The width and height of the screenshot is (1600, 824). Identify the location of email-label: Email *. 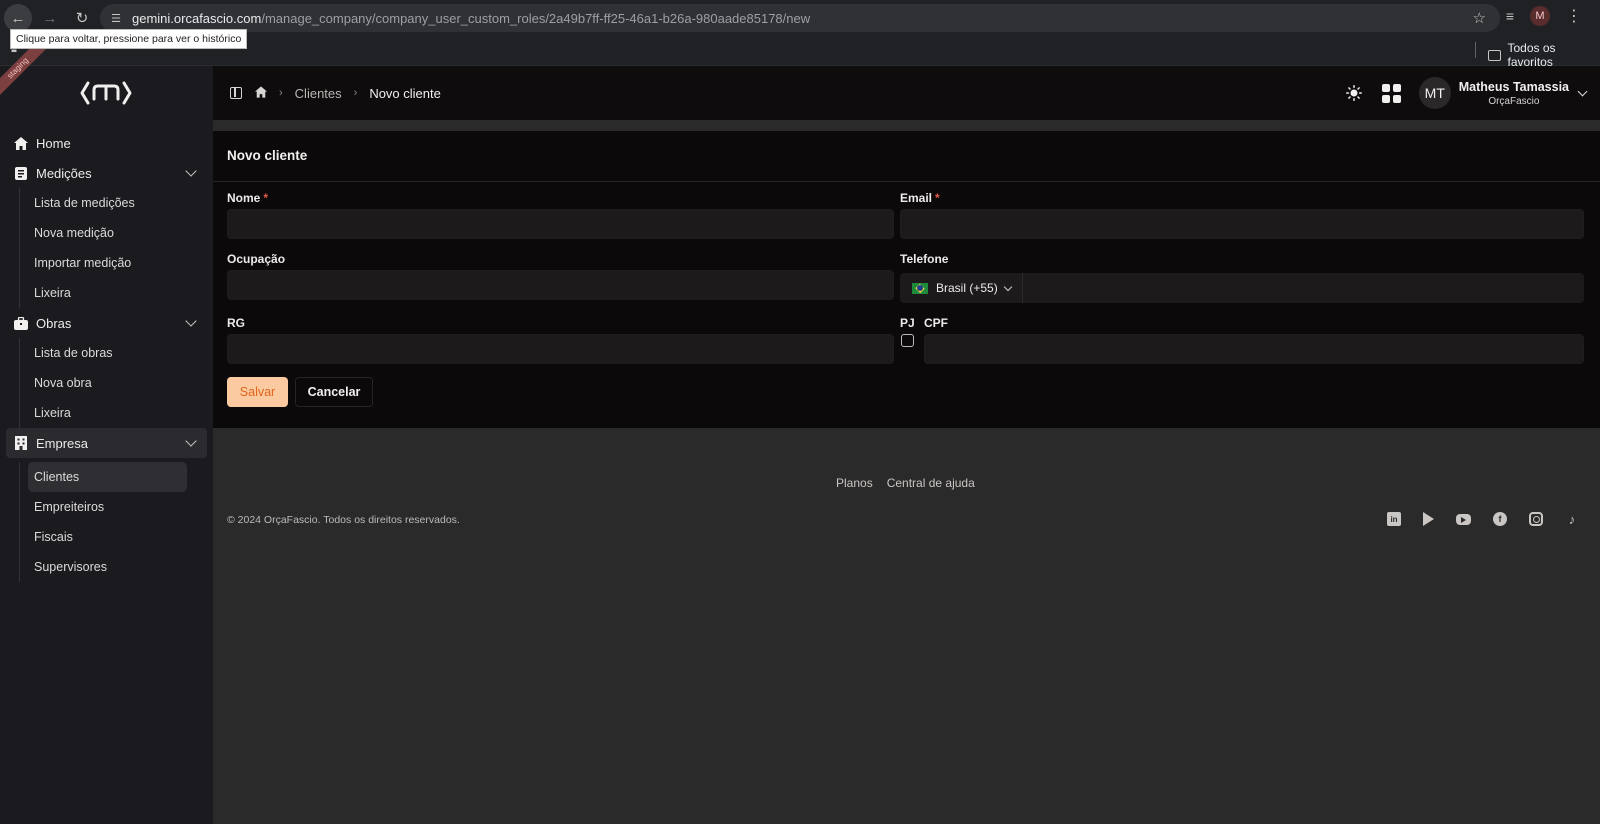
(920, 198).